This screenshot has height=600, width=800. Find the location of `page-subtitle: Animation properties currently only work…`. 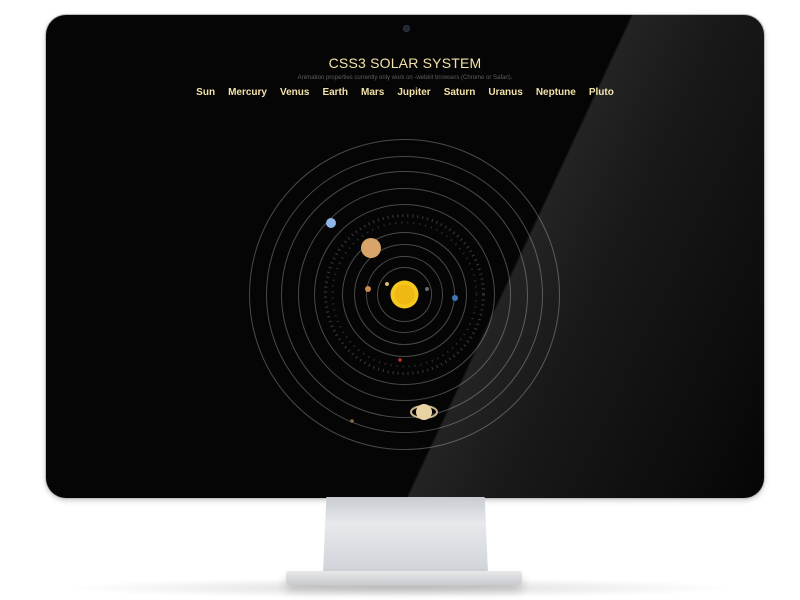

page-subtitle: Animation properties currently only work… is located at coordinates (405, 78).